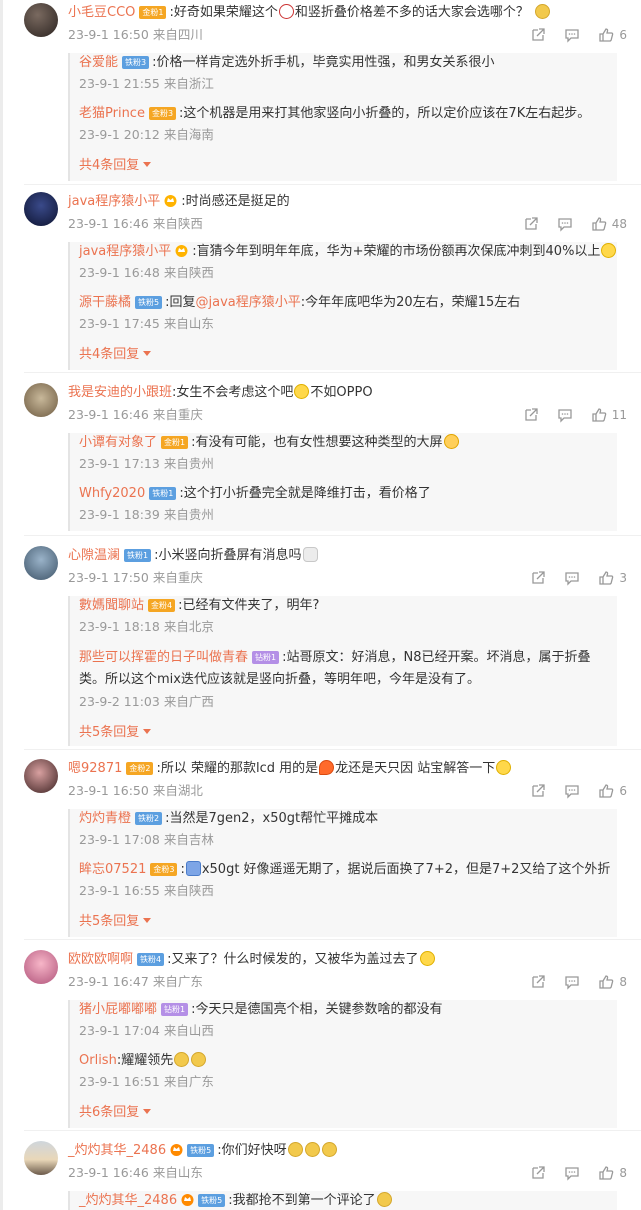  Describe the element at coordinates (396, 251) in the screenshot. I see `reply-text: :盲猜今年到明年年底，华为+荣耀的市场份额再次保底冲刺到40%以上` at that location.